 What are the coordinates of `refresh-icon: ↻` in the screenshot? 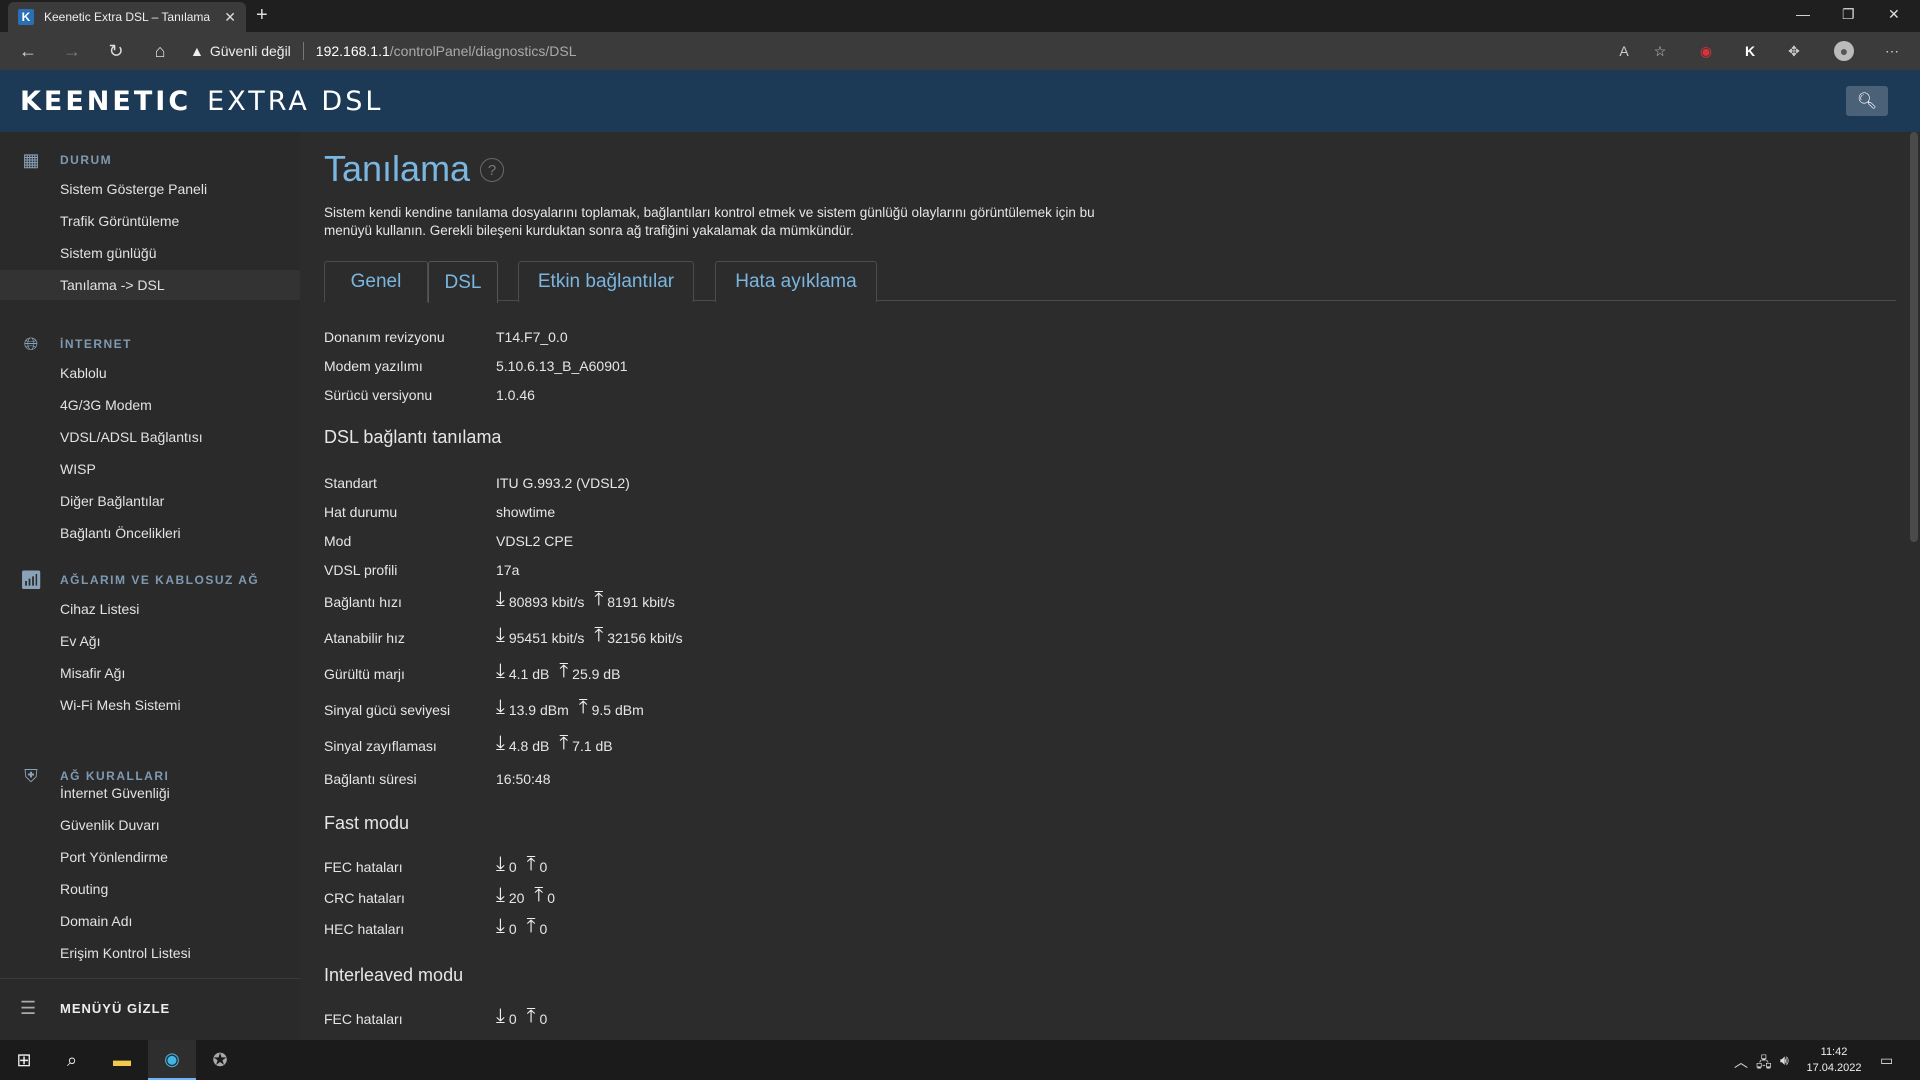 It's located at (116, 51).